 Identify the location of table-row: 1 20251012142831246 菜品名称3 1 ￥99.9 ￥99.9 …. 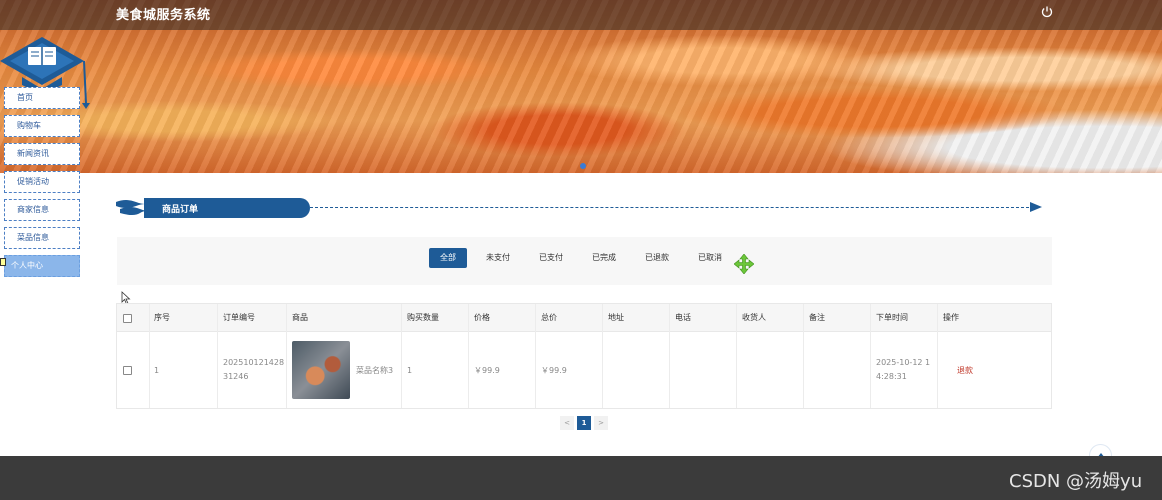
(584, 370).